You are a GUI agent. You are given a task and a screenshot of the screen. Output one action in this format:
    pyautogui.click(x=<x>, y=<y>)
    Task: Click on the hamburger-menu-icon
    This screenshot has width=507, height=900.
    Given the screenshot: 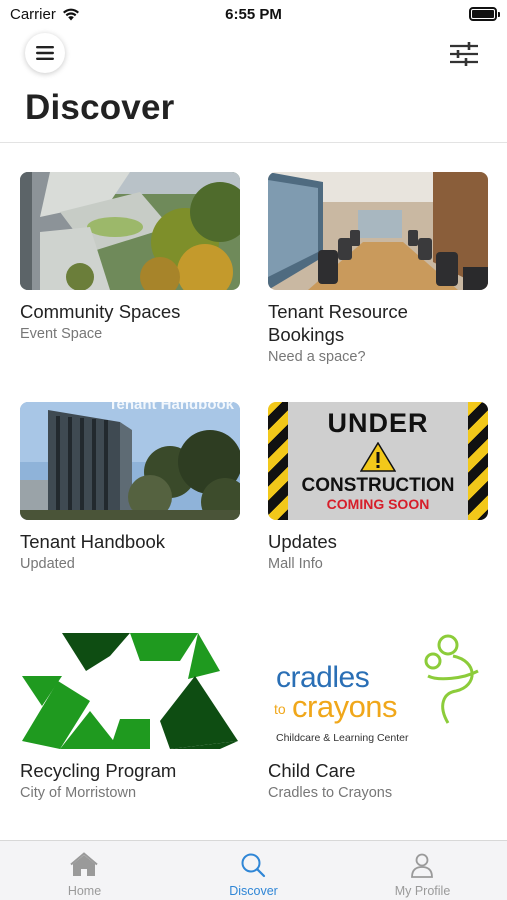 What is the action you would take?
    pyautogui.click(x=45, y=53)
    